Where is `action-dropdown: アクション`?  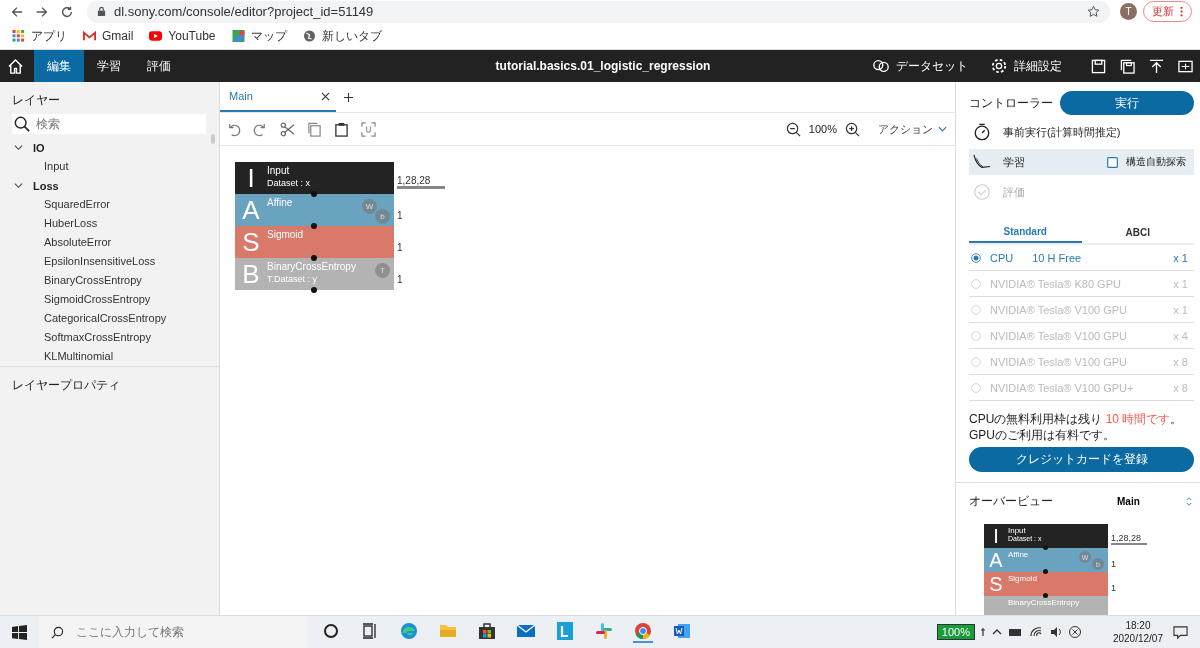
action-dropdown: アクション is located at coordinates (912, 129).